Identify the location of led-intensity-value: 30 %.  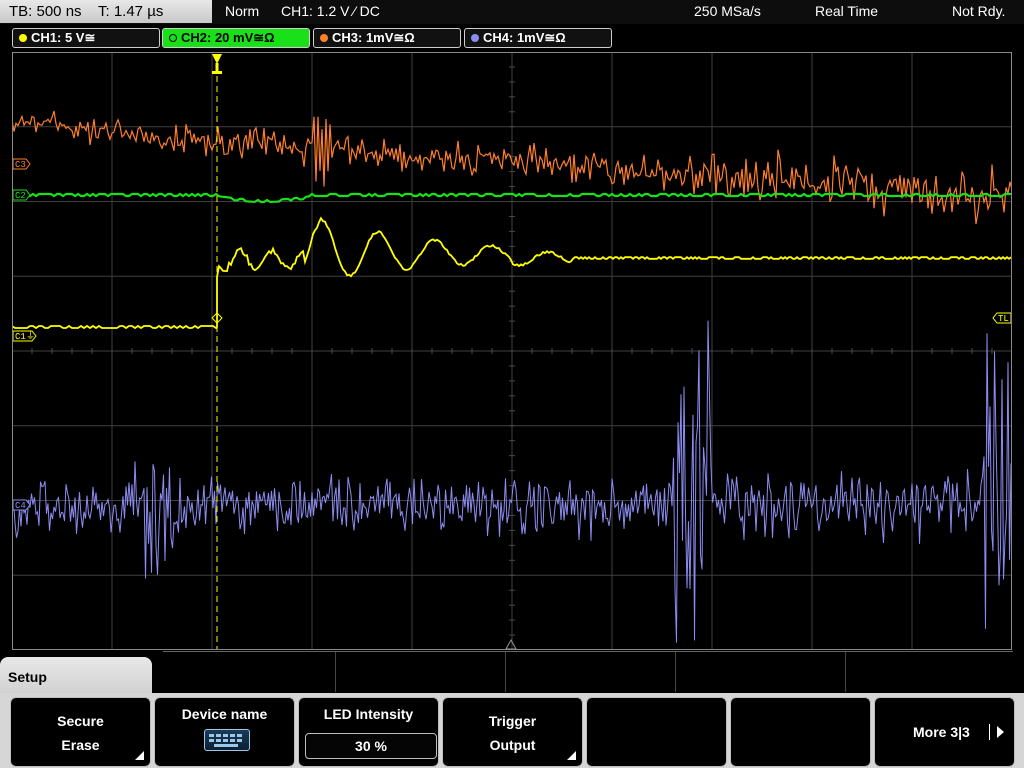
(371, 746).